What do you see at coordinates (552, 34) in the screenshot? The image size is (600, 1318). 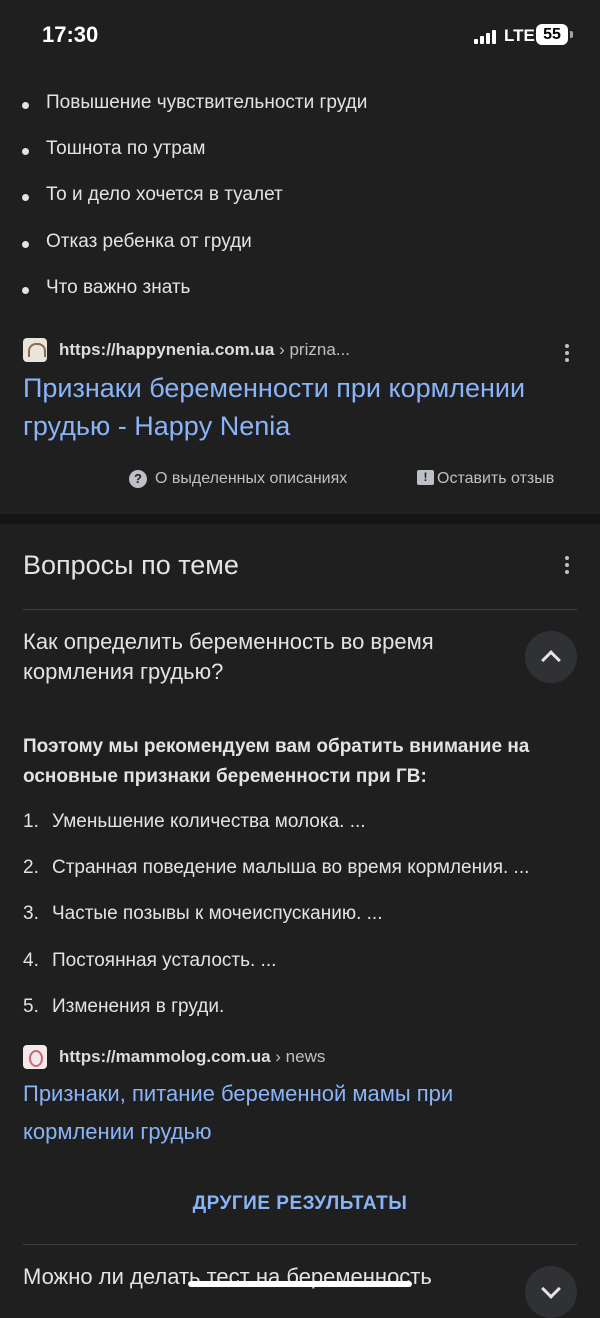 I see `battery-icon: 55` at bounding box center [552, 34].